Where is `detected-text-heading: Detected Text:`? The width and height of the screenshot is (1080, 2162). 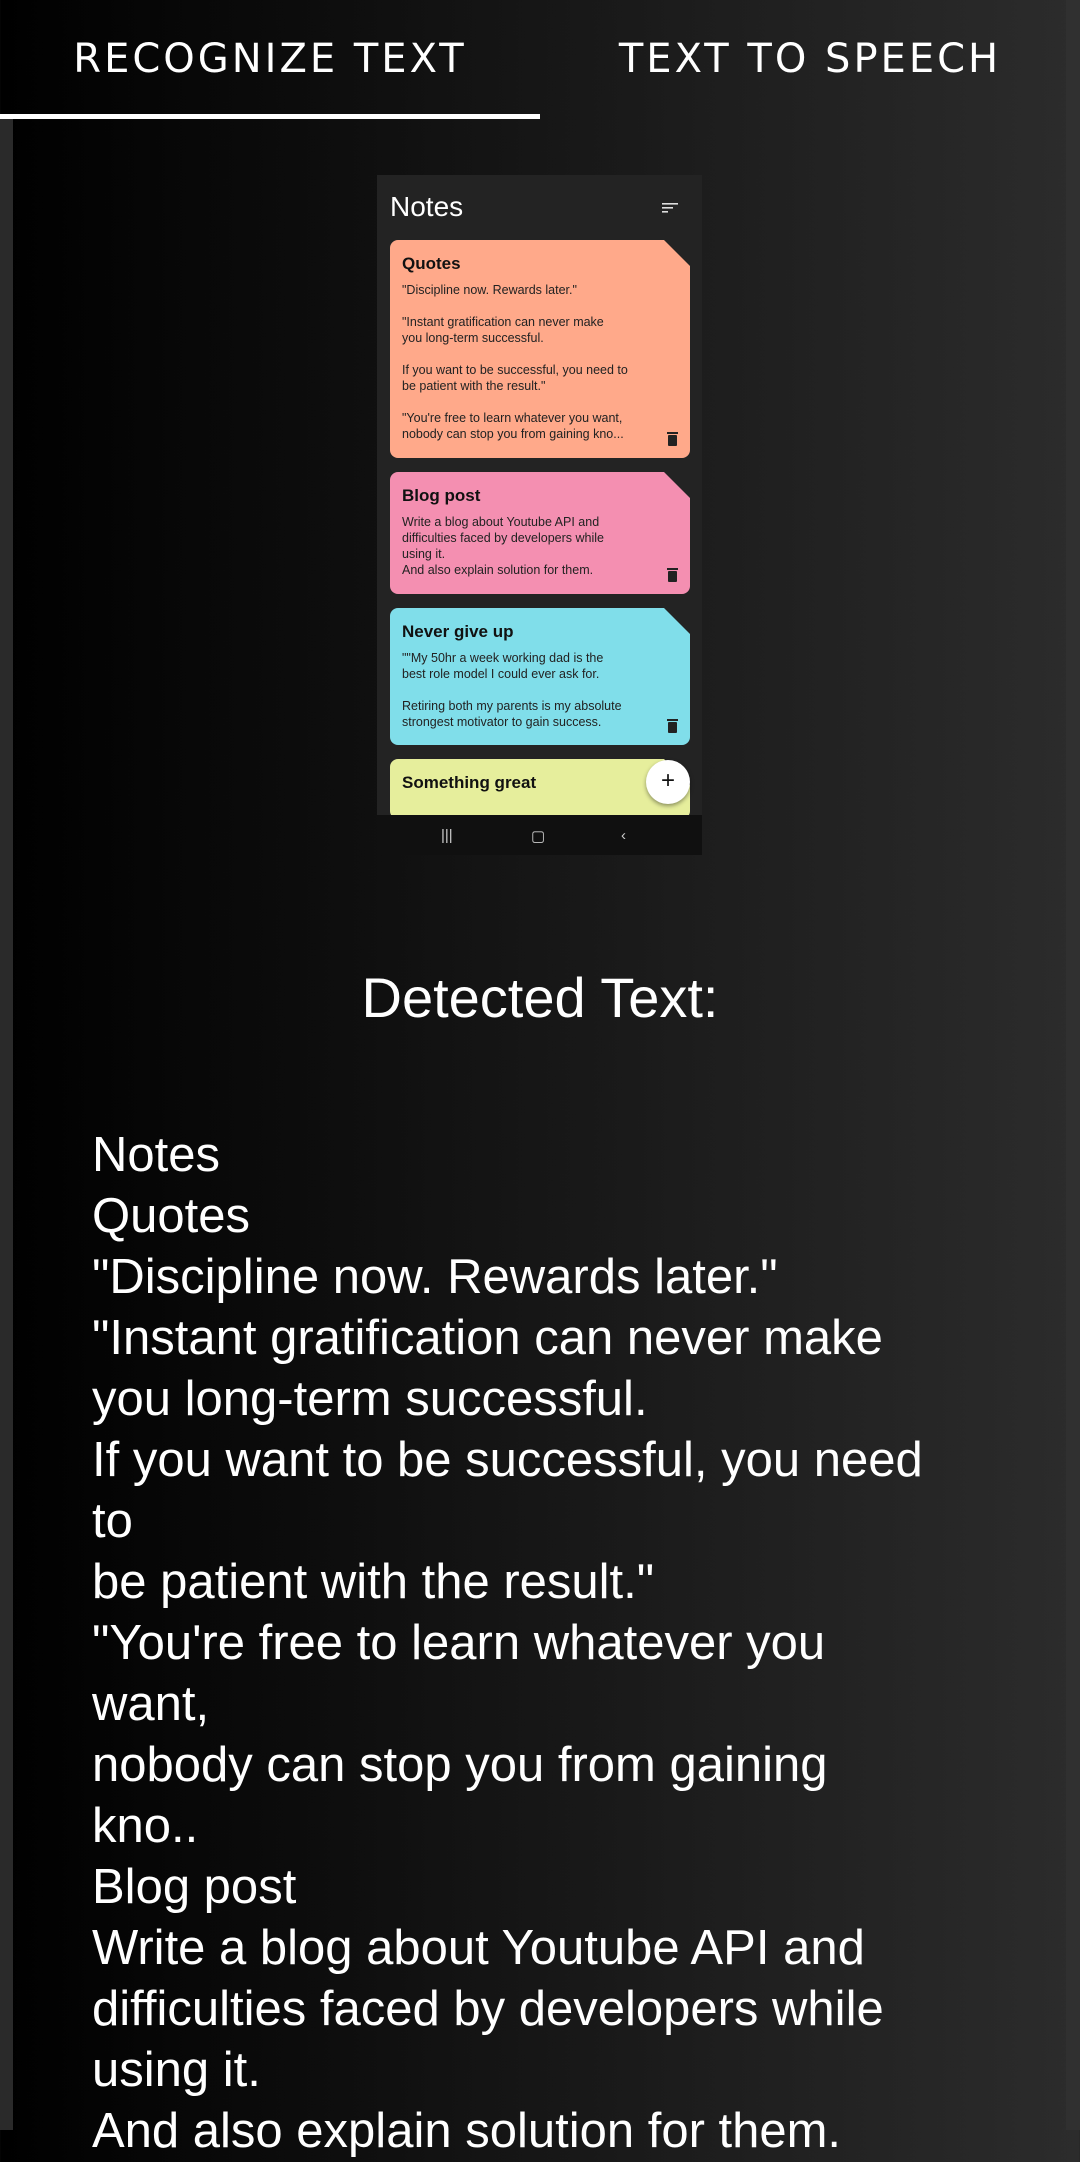 detected-text-heading: Detected Text: is located at coordinates (540, 997).